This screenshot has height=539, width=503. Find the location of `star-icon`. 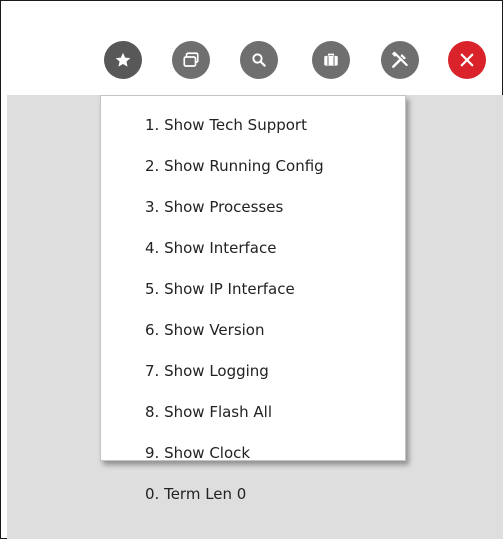

star-icon is located at coordinates (123, 59).